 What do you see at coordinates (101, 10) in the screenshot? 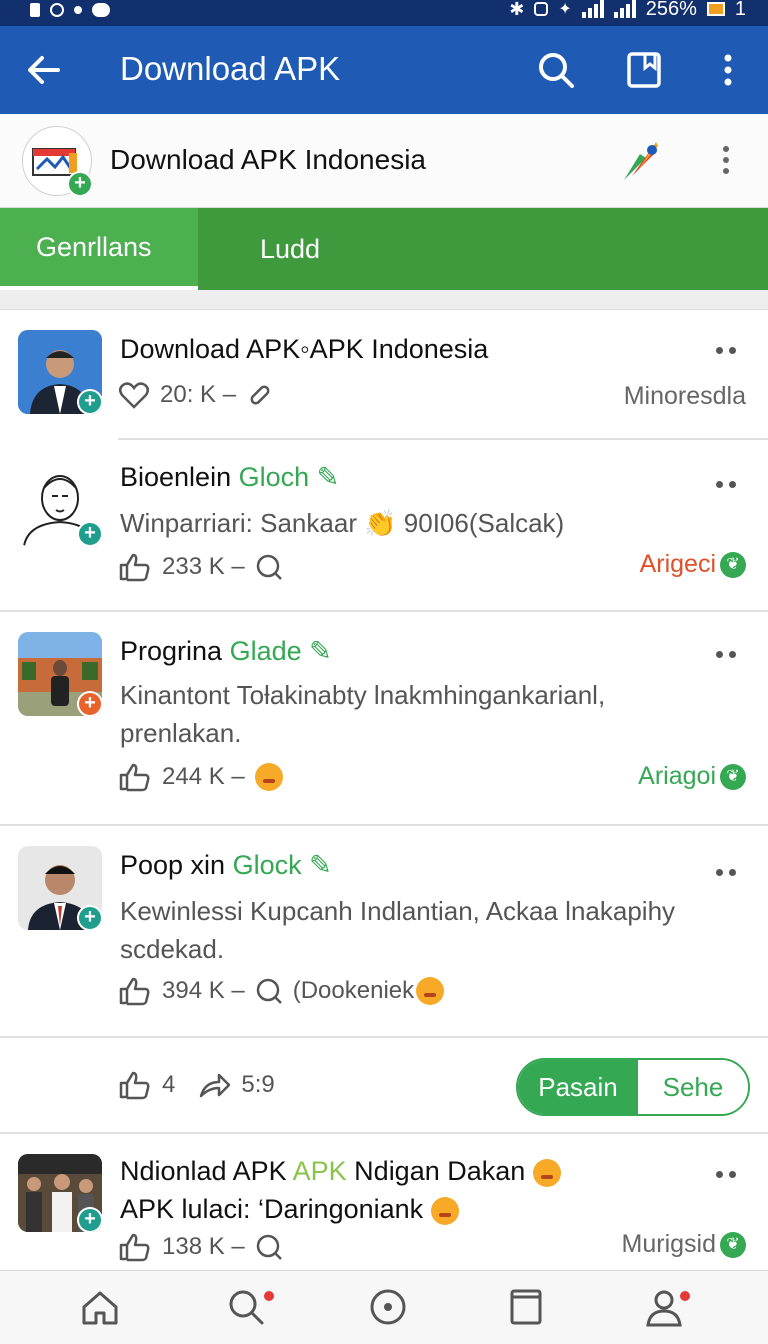
I see `cloud-icon` at bounding box center [101, 10].